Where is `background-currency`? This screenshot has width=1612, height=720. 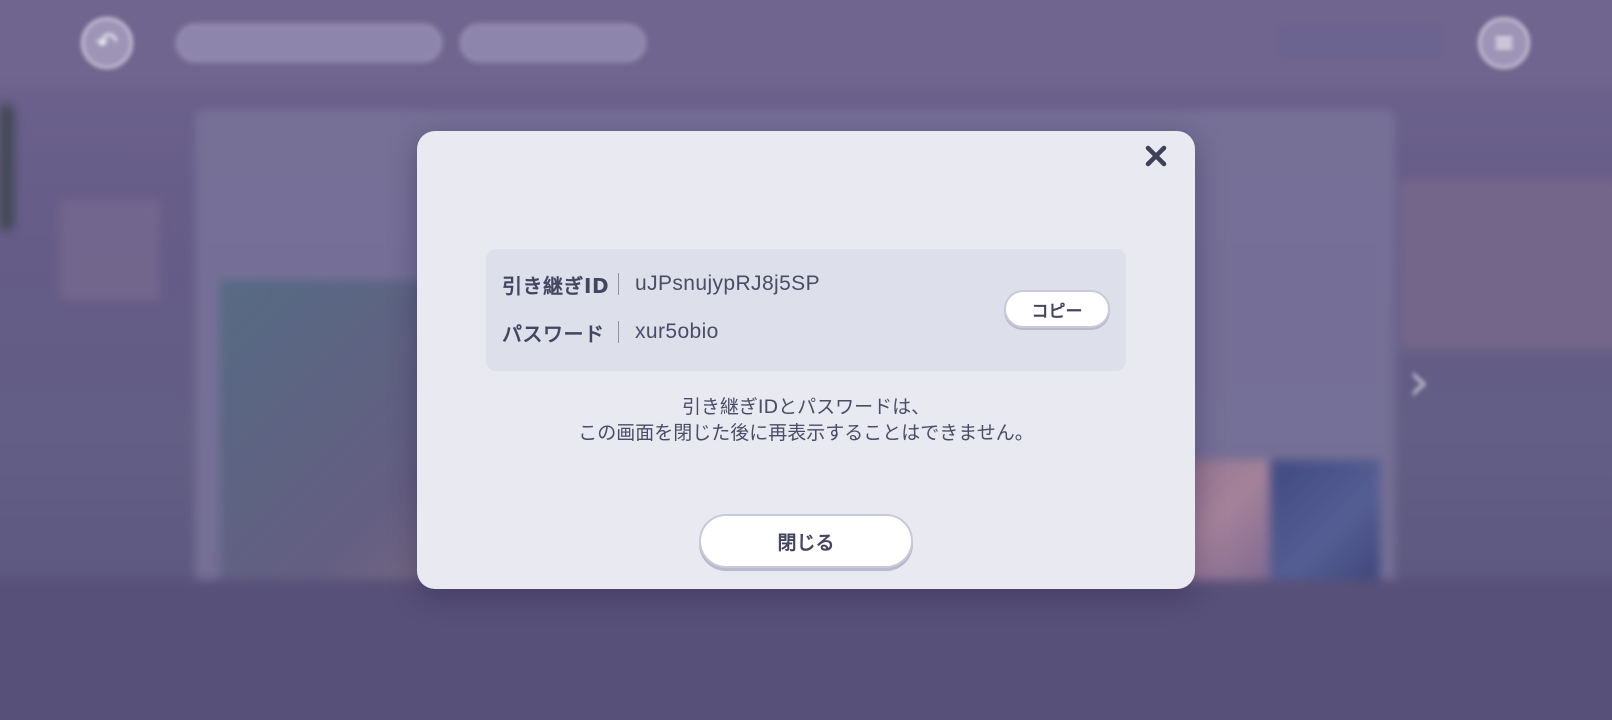 background-currency is located at coordinates (1360, 42).